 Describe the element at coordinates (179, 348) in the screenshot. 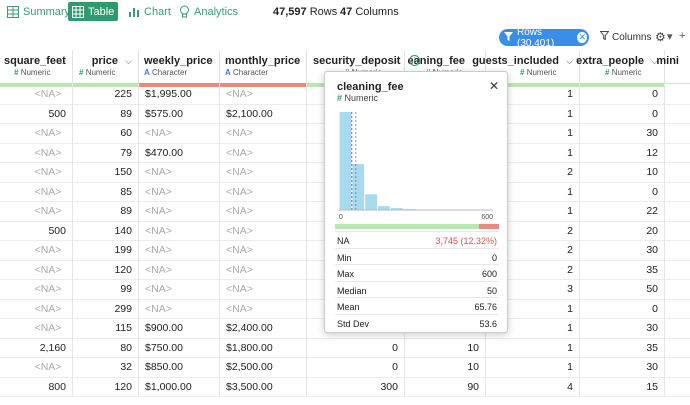

I see `table-cell: $750.00` at that location.